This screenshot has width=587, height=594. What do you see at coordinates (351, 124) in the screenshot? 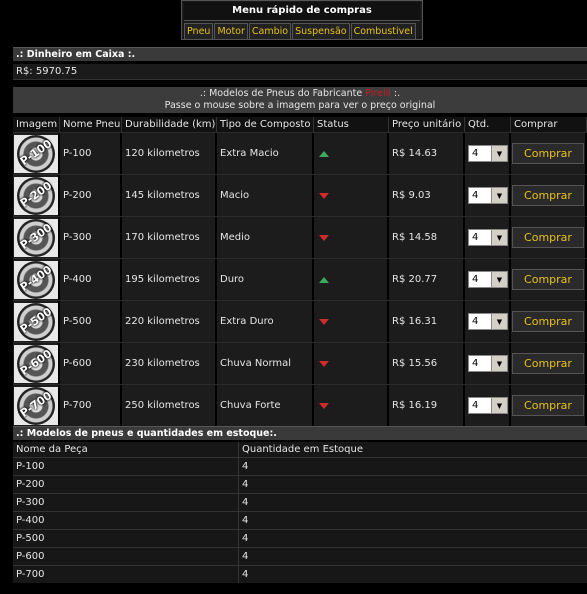
I see `header-status: Status` at bounding box center [351, 124].